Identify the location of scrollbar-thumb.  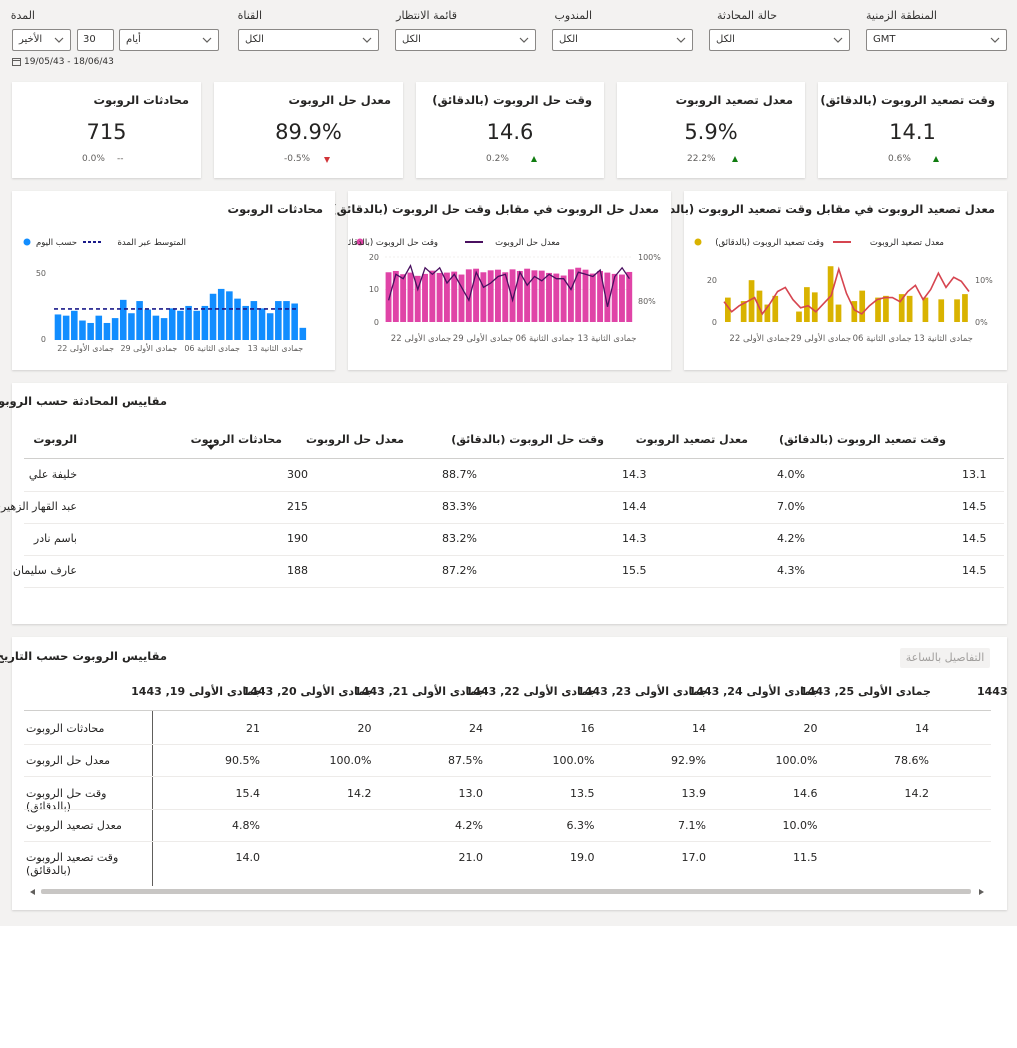
(506, 891).